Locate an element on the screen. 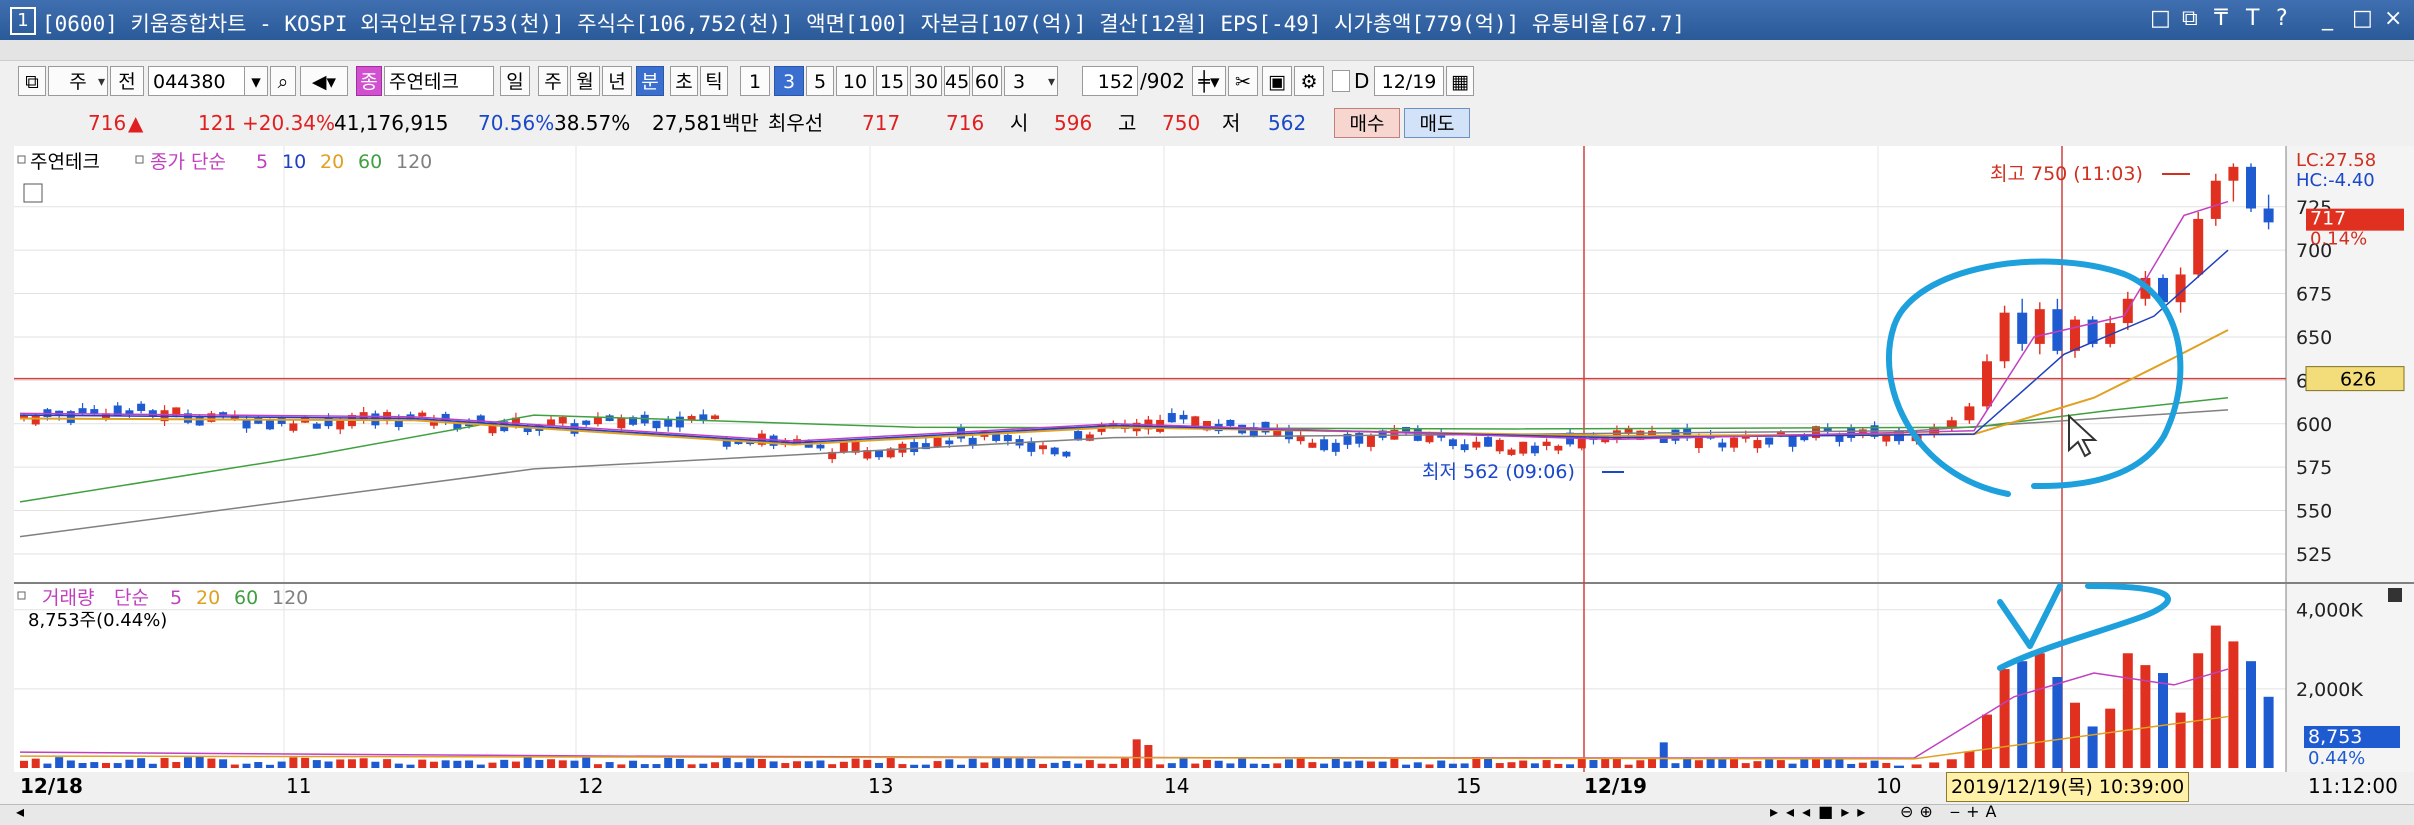  close-button: × is located at coordinates (2393, 18).